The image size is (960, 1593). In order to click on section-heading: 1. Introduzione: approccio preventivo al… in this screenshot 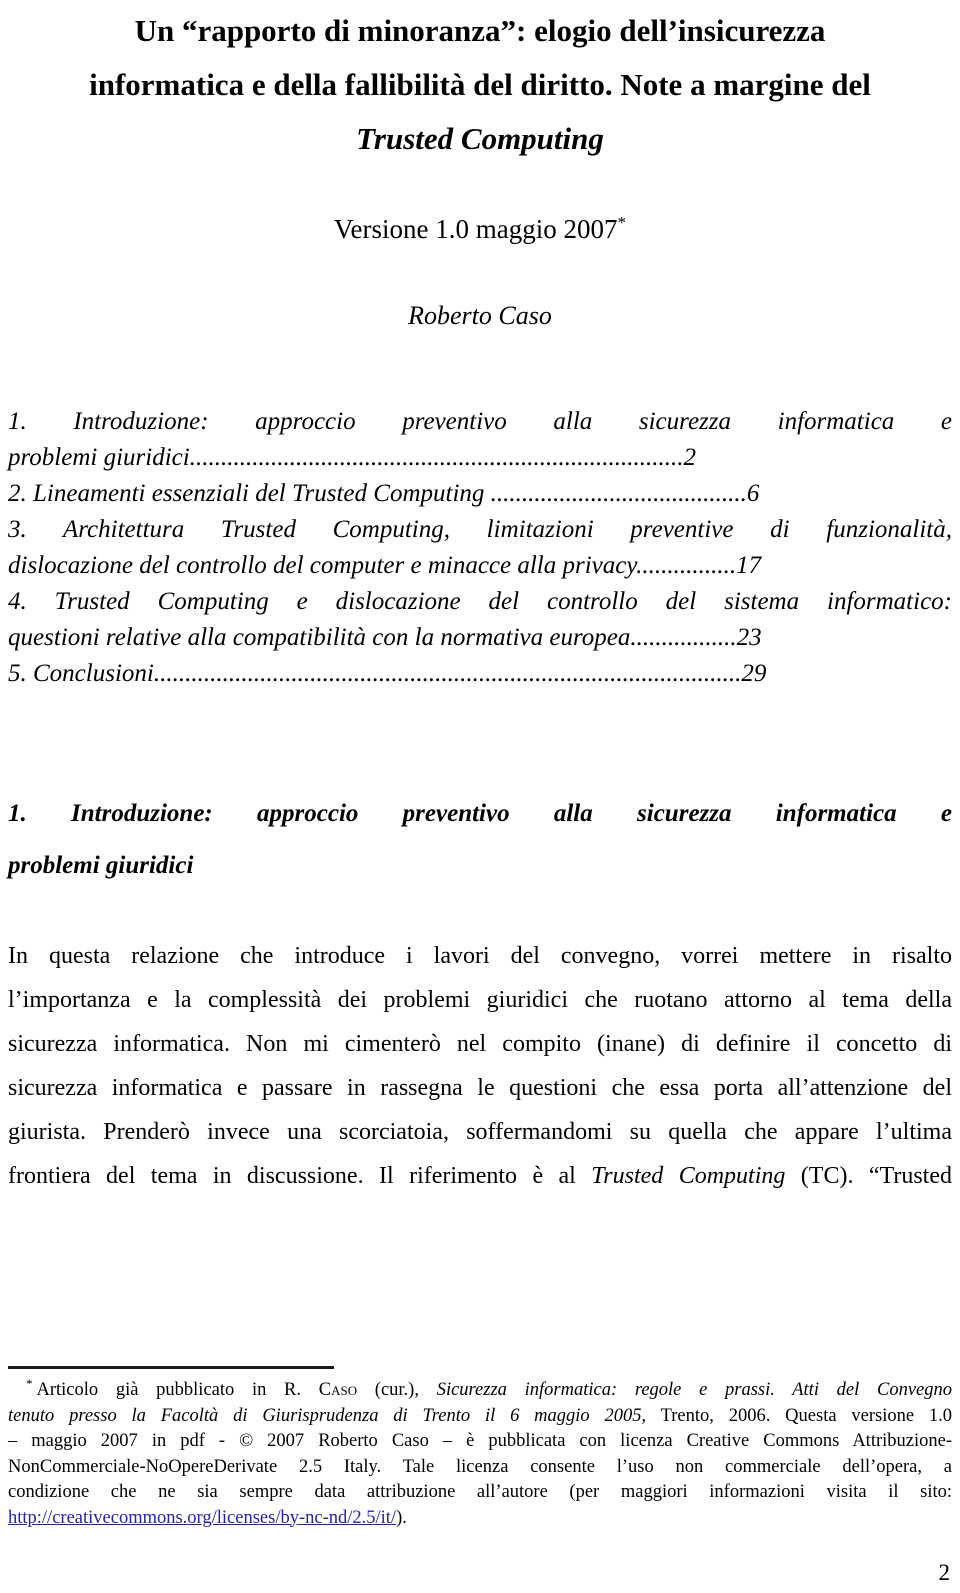, I will do `click(480, 792)`.